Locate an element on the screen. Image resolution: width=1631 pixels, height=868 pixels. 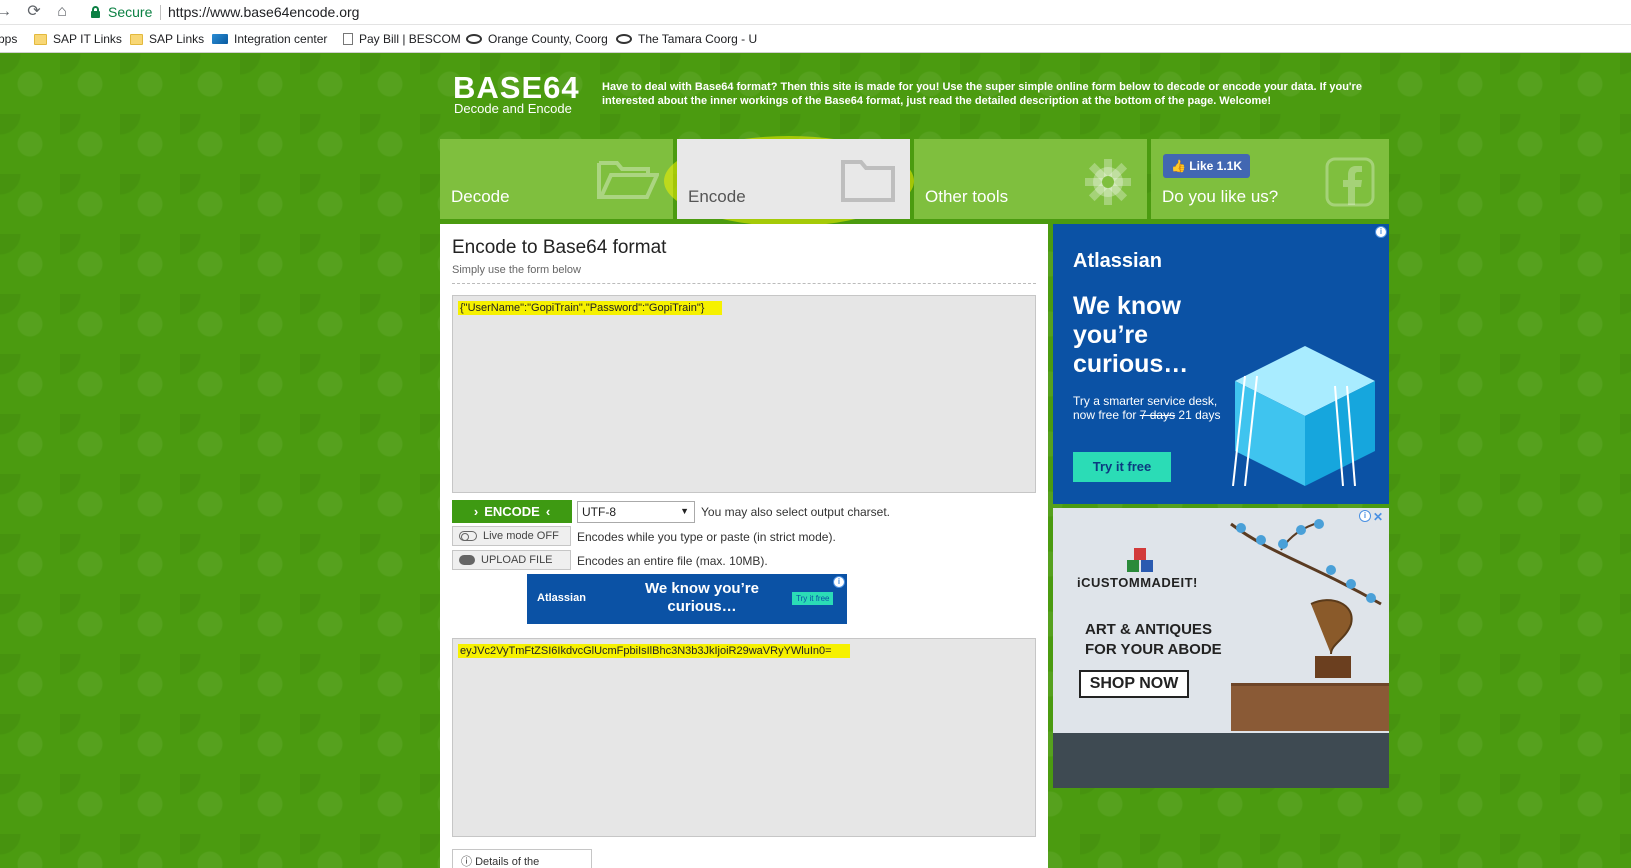
ad2-headline: ART & ANTIQUES FOR YOUR ABODE is located at coordinates (1153, 639).